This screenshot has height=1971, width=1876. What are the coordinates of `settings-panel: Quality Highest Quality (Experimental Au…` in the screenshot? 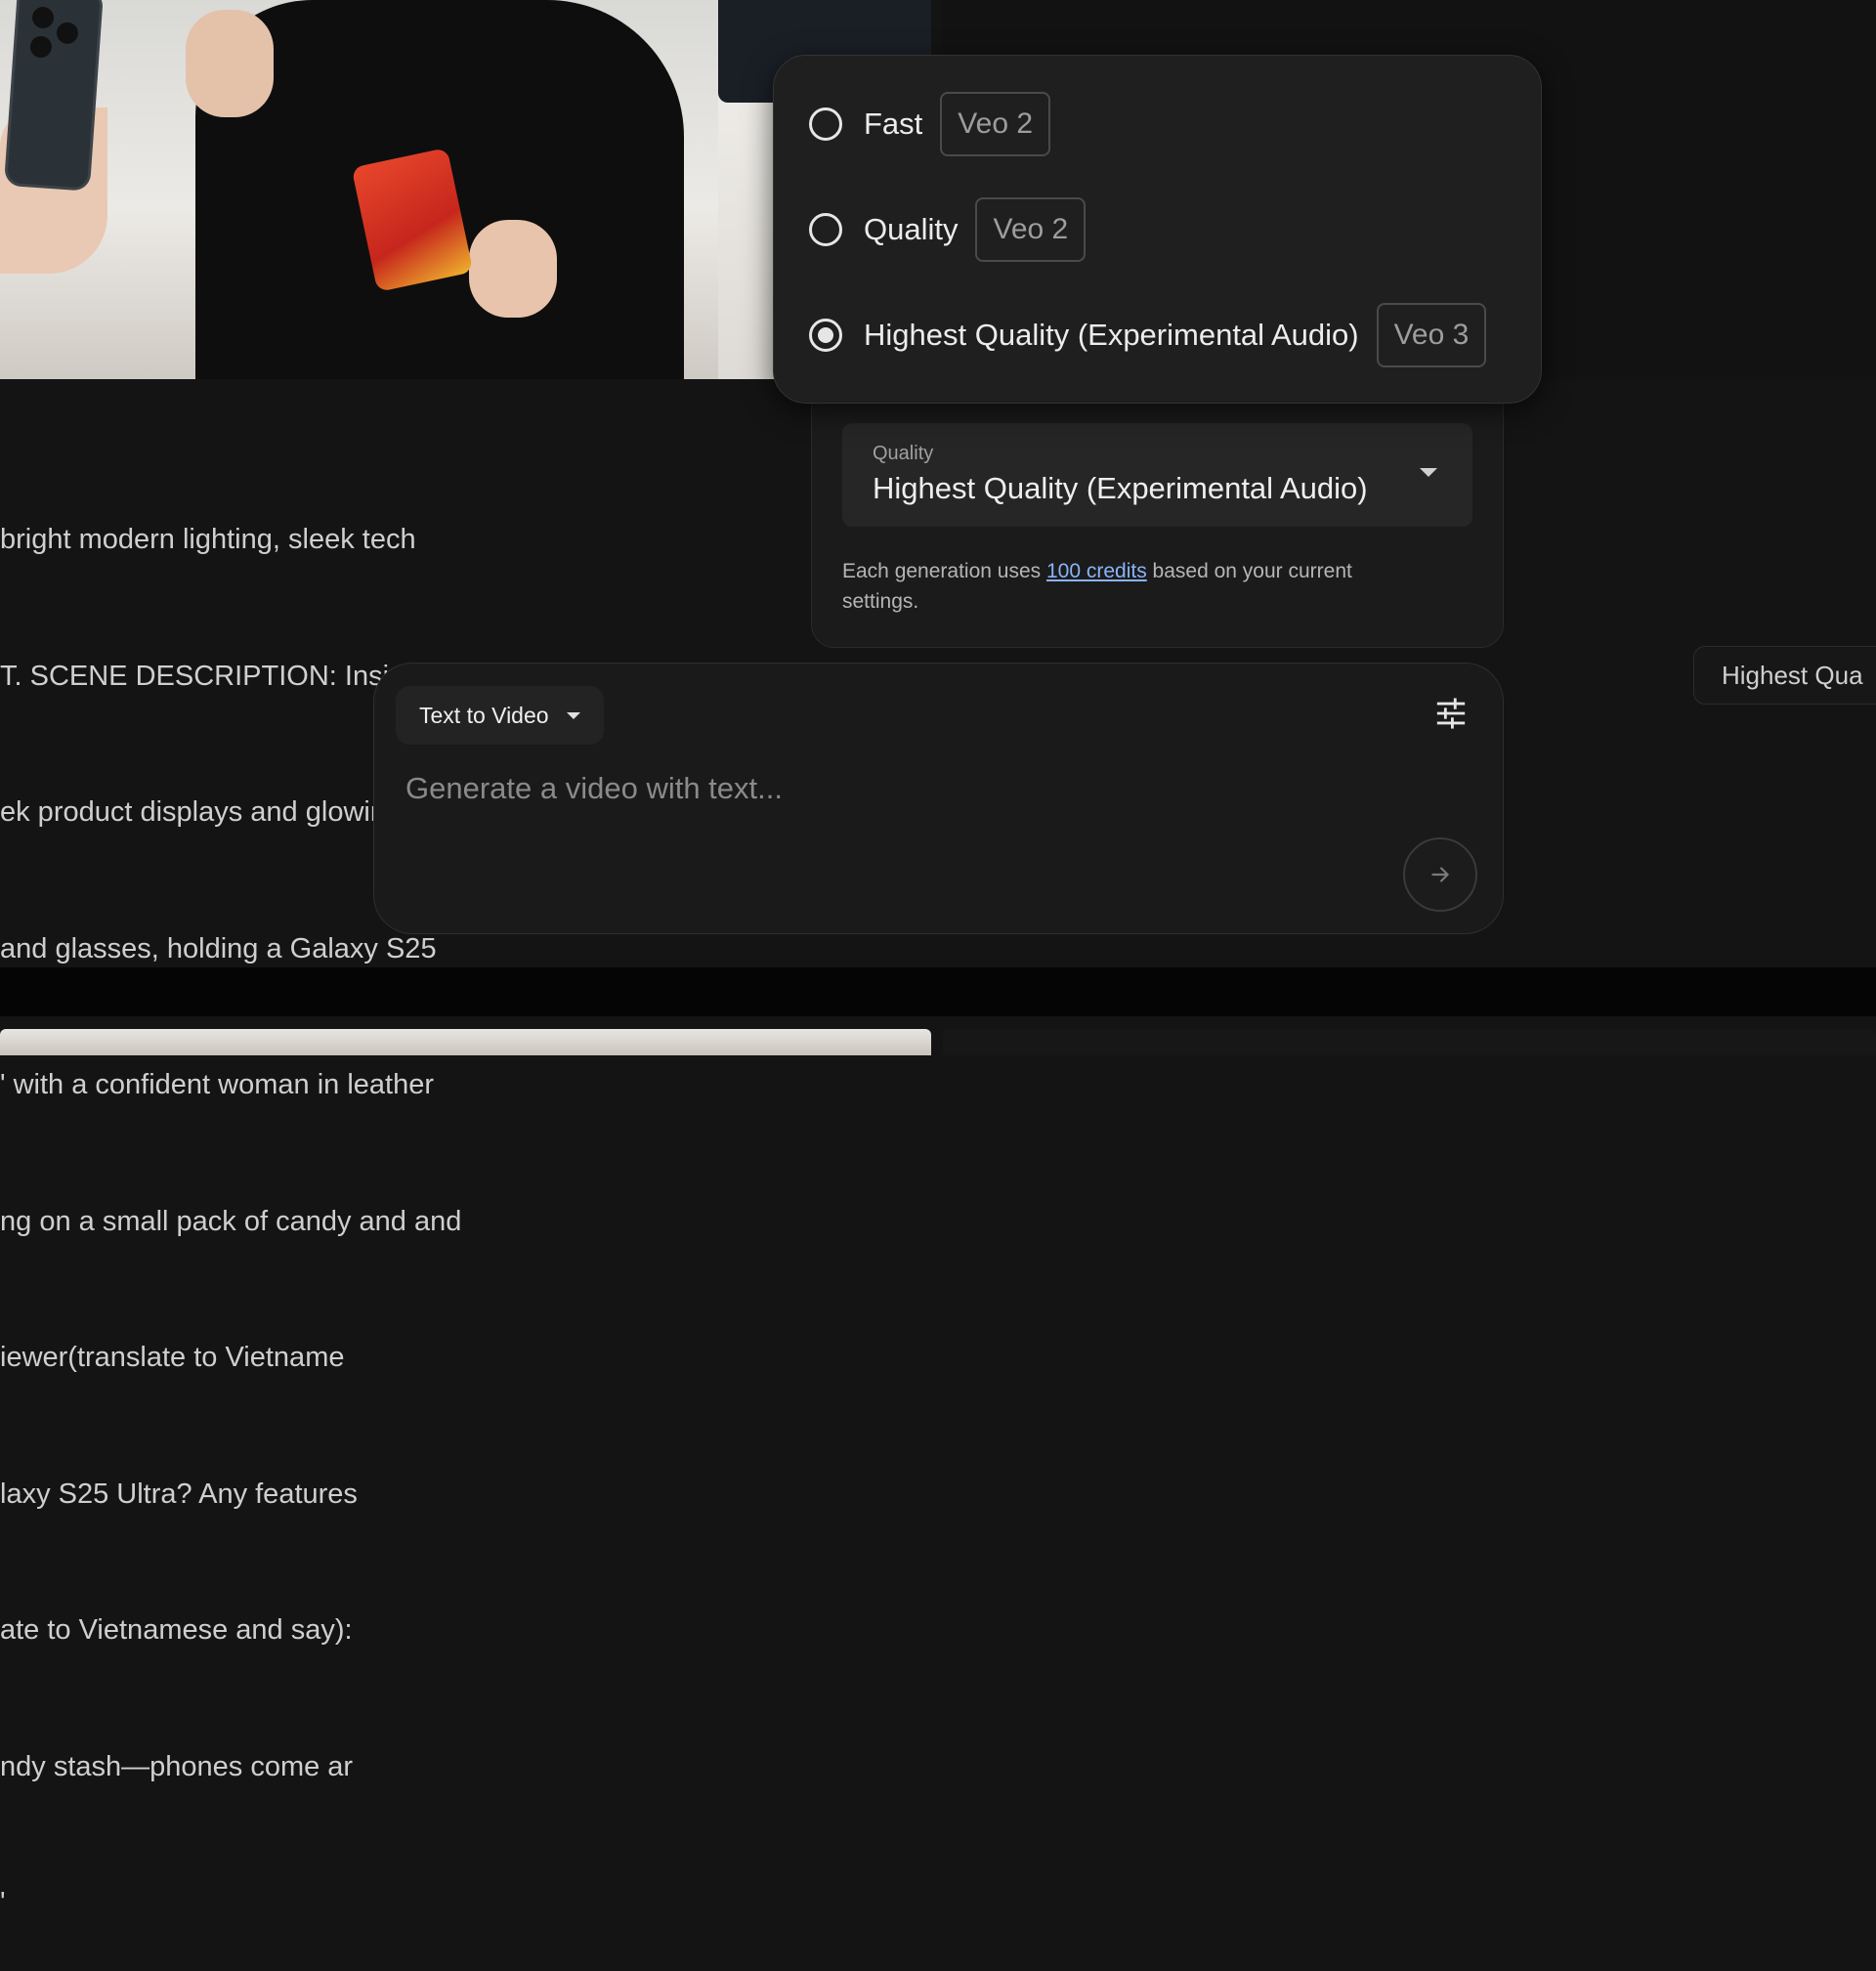 It's located at (1157, 510).